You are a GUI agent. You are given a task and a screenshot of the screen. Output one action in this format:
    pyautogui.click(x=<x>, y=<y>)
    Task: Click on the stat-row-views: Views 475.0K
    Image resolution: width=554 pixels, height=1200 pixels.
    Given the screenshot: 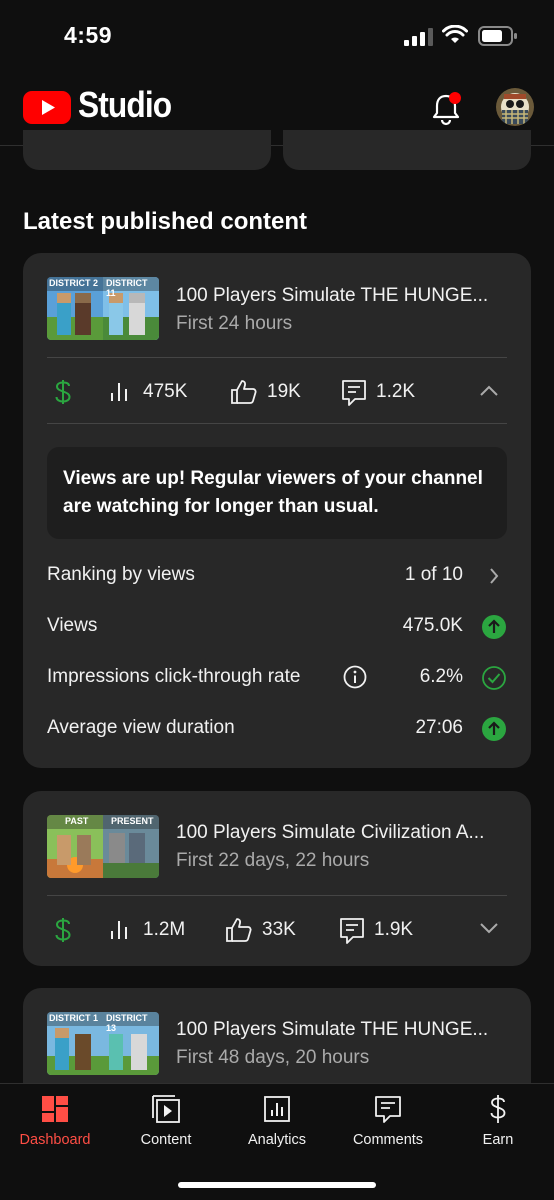 What is the action you would take?
    pyautogui.click(x=277, y=627)
    